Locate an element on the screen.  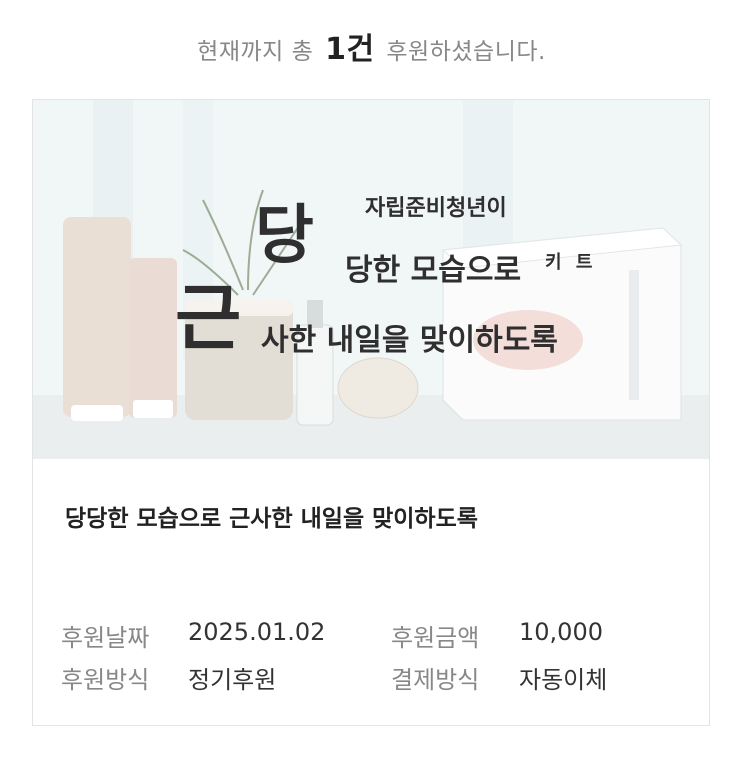
donation-count: 1건 is located at coordinates (350, 49).